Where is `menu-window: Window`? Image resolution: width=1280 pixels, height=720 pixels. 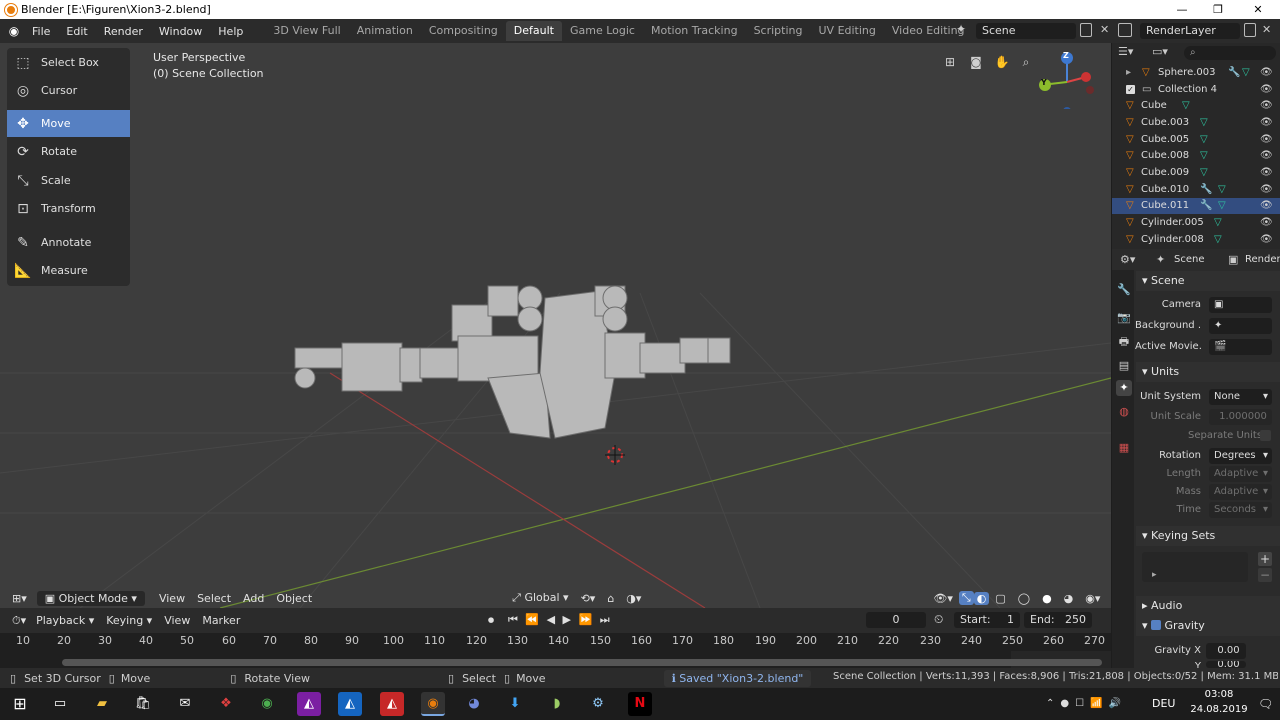 menu-window: Window is located at coordinates (180, 31).